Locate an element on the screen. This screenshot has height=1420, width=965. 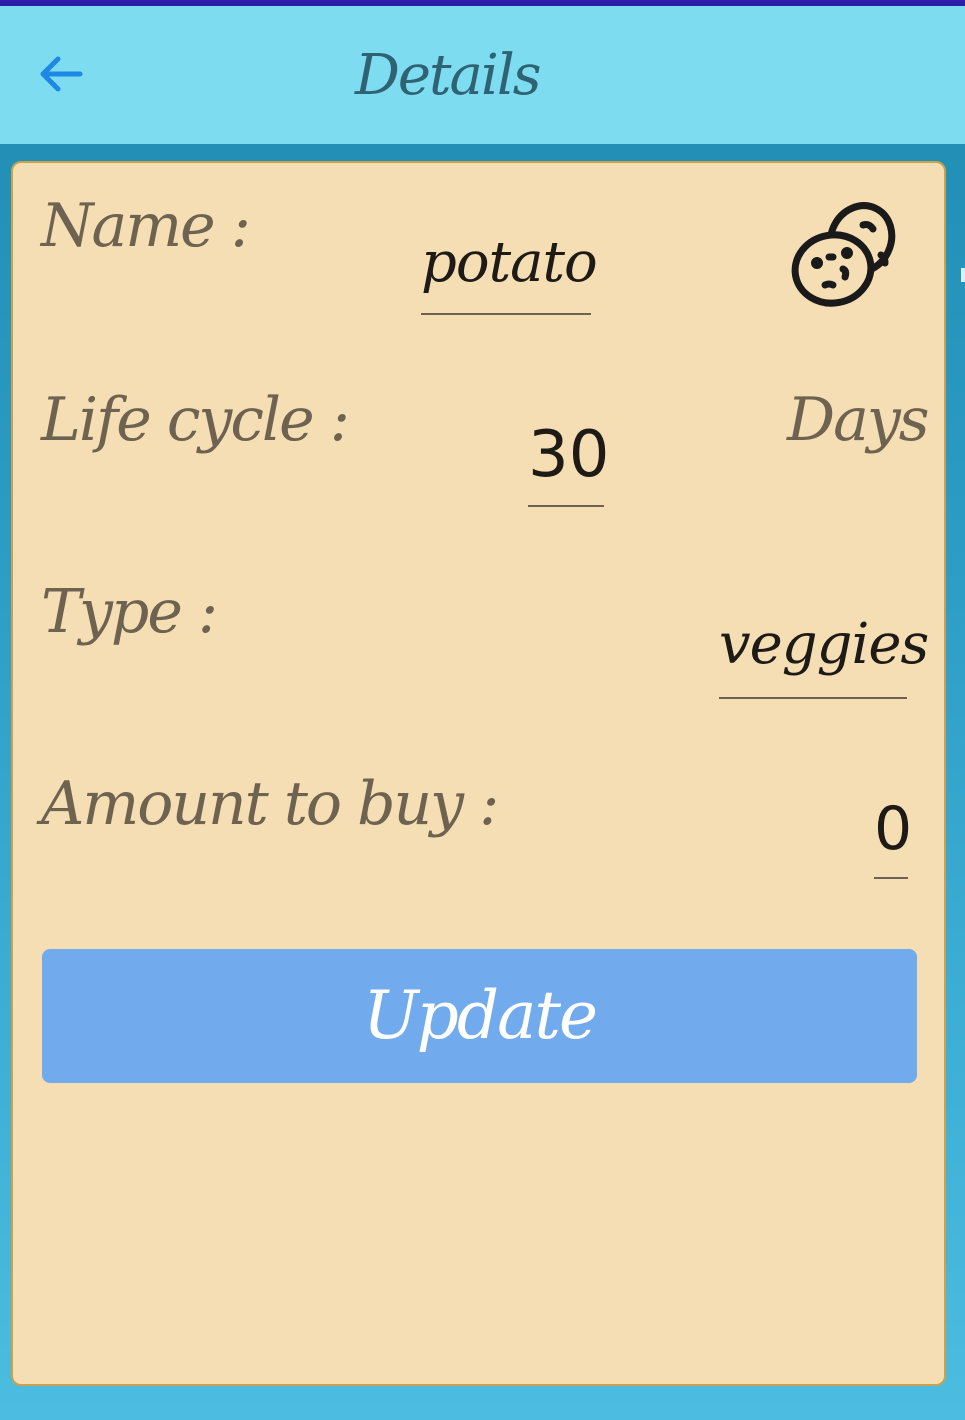
amount-field: 0 is located at coordinates (893, 830).